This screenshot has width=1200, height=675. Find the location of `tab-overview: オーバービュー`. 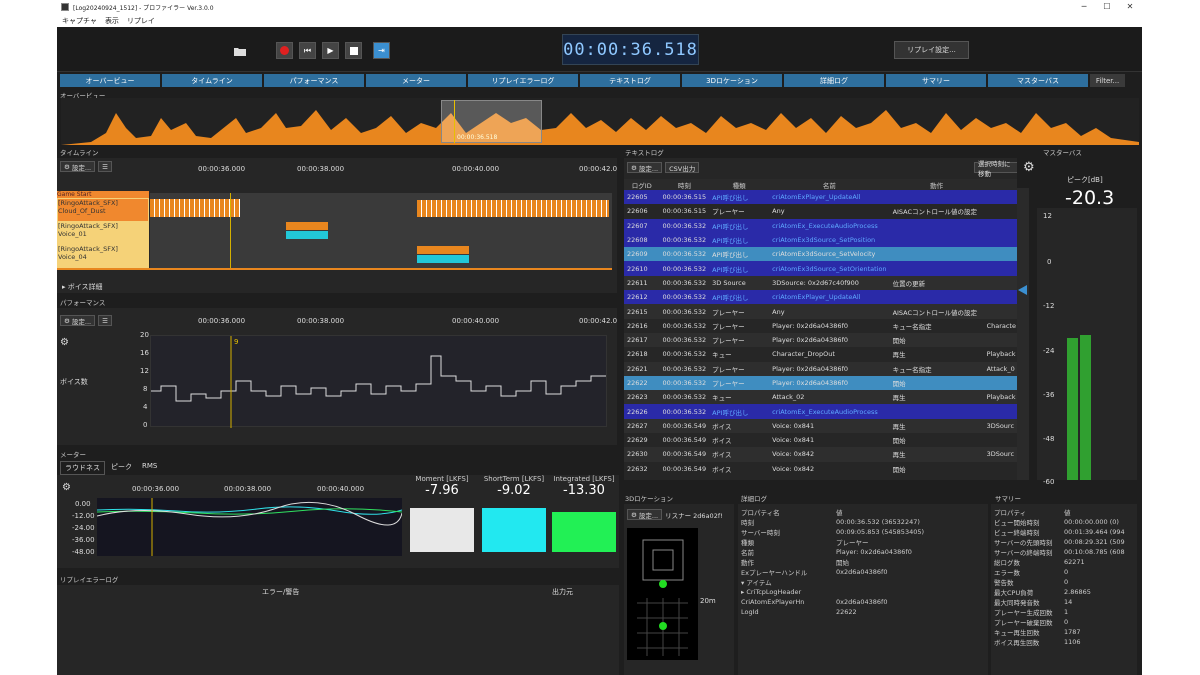

tab-overview: オーバービュー is located at coordinates (110, 80).